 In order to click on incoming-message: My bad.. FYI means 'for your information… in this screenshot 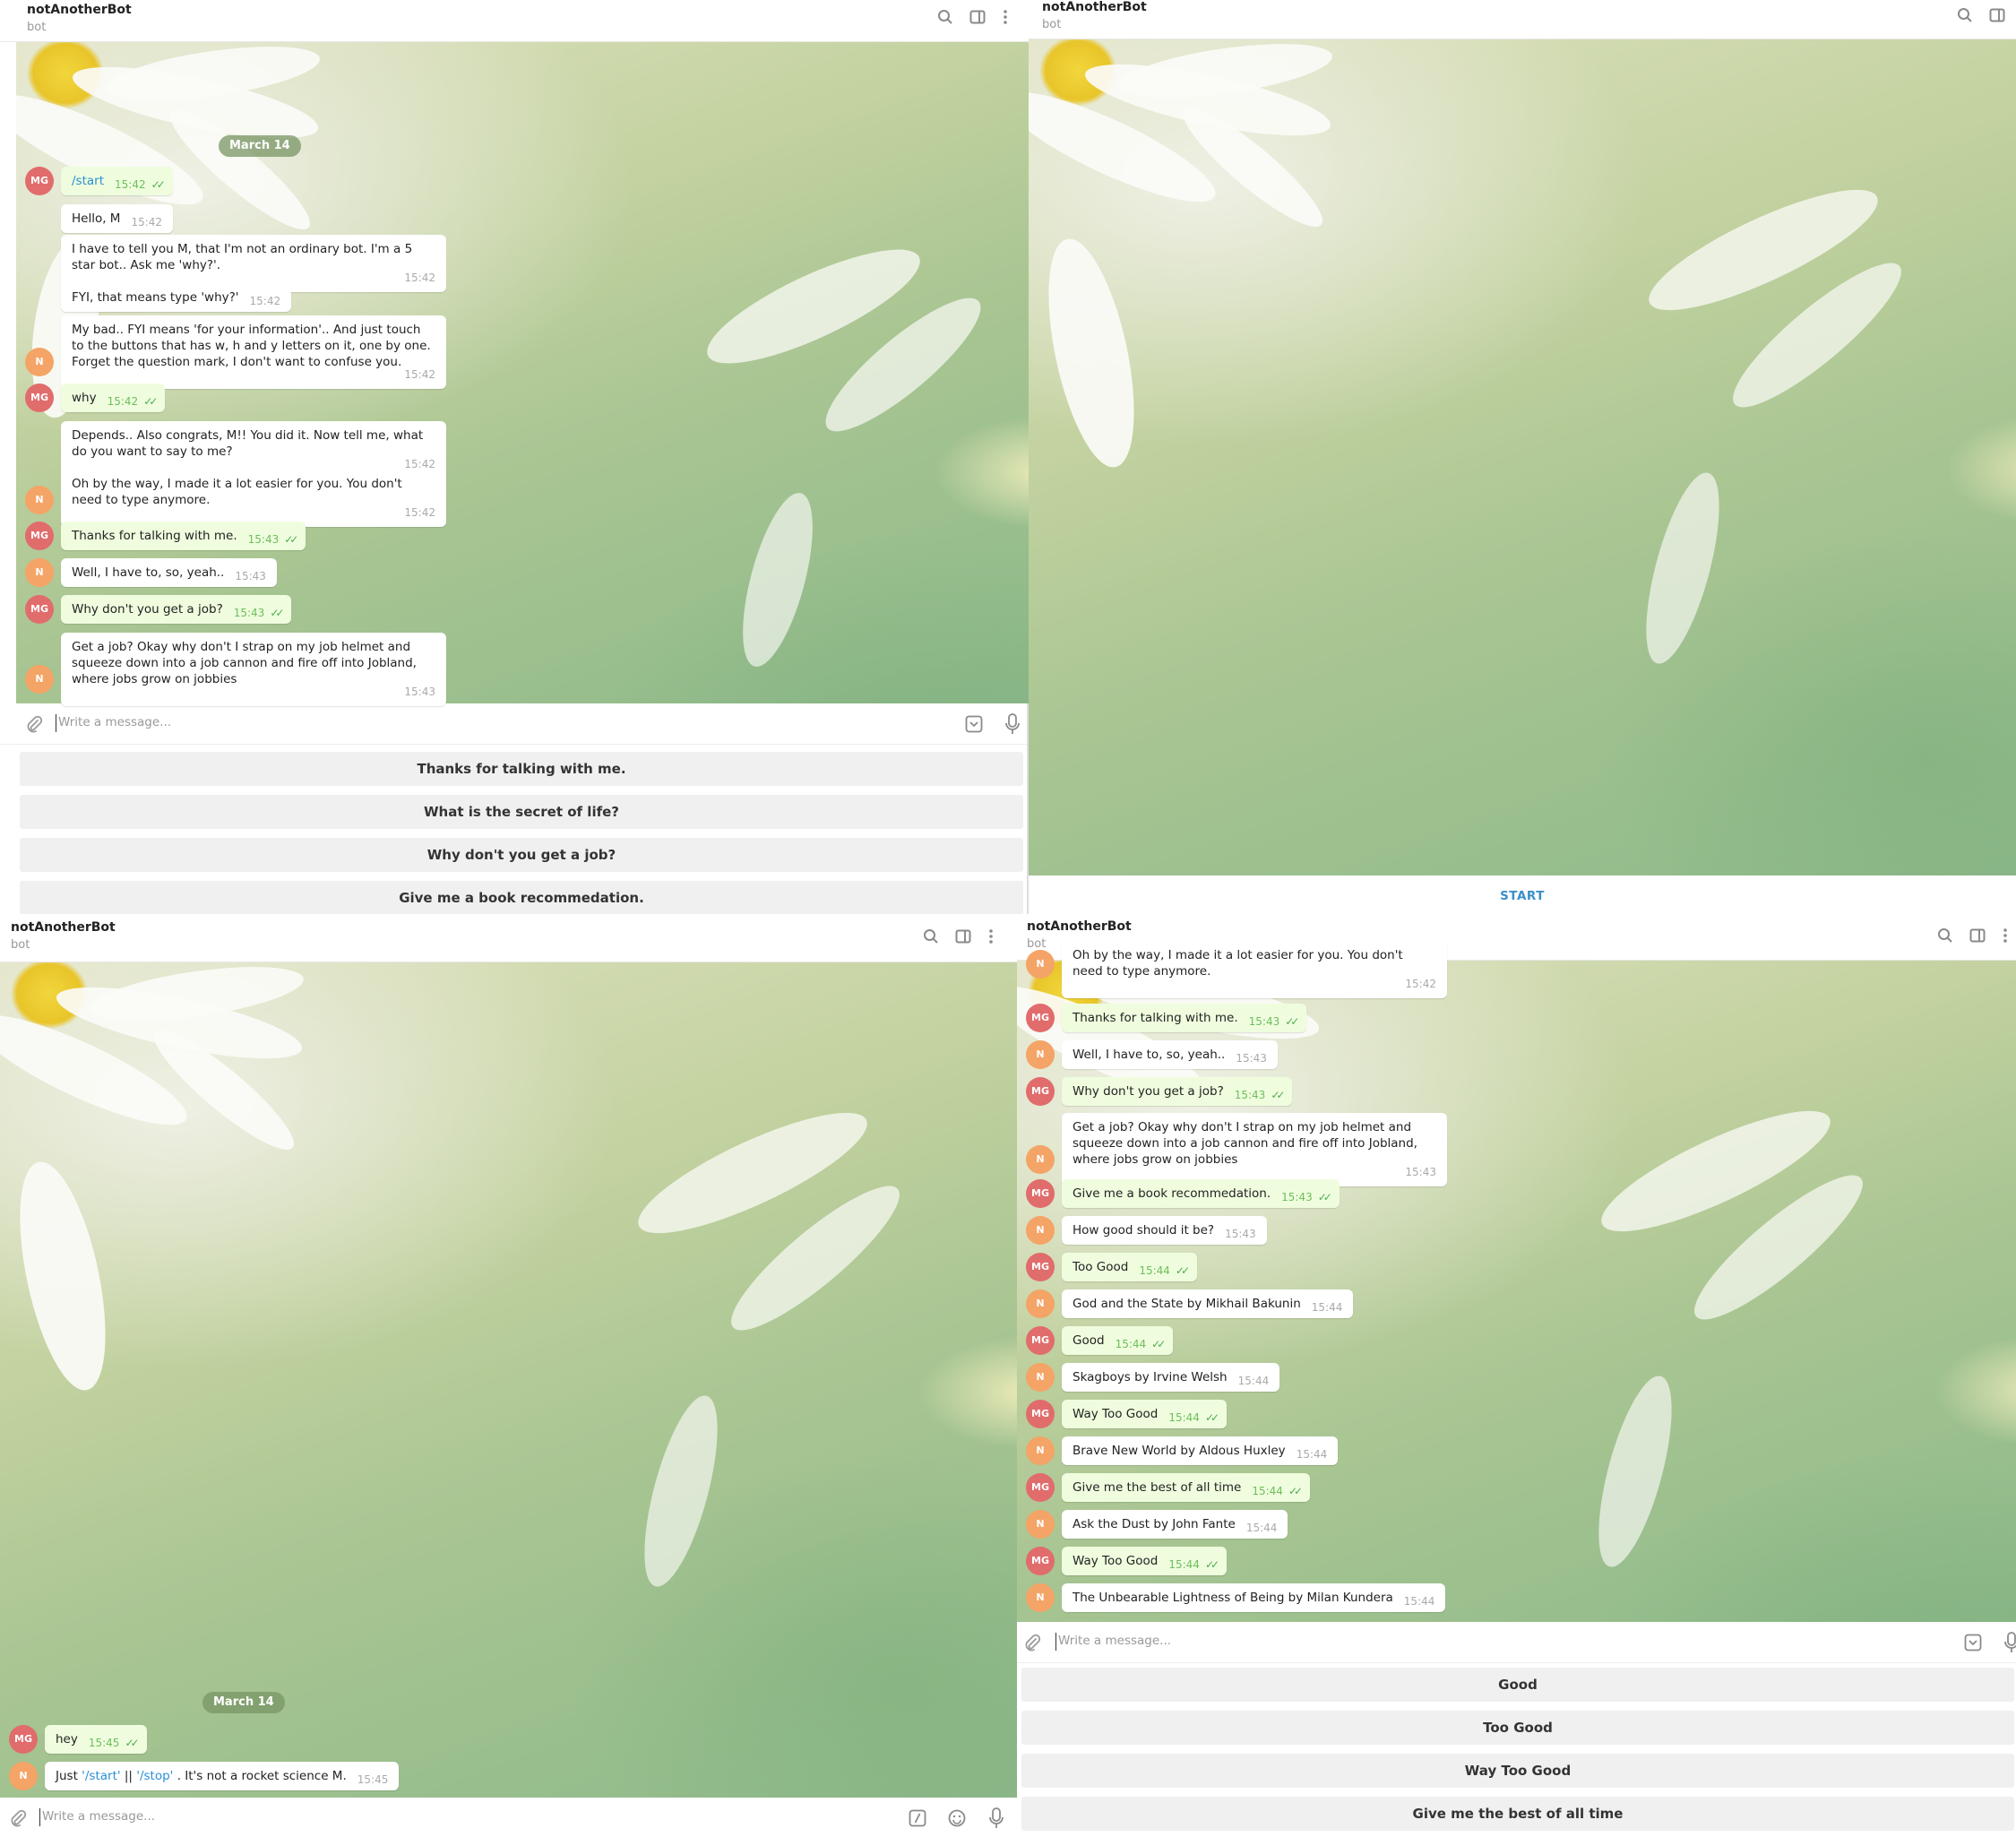, I will do `click(254, 352)`.